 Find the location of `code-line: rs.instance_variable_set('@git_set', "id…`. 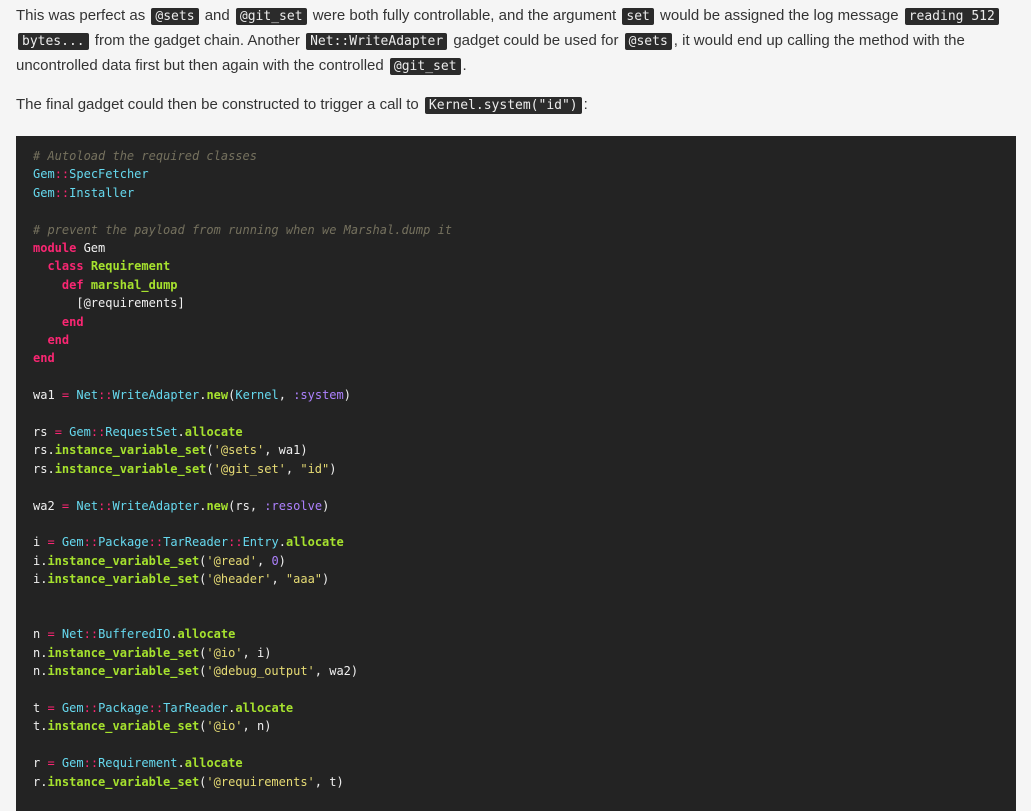

code-line: rs.instance_variable_set('@git_set', "id… is located at coordinates (516, 469).